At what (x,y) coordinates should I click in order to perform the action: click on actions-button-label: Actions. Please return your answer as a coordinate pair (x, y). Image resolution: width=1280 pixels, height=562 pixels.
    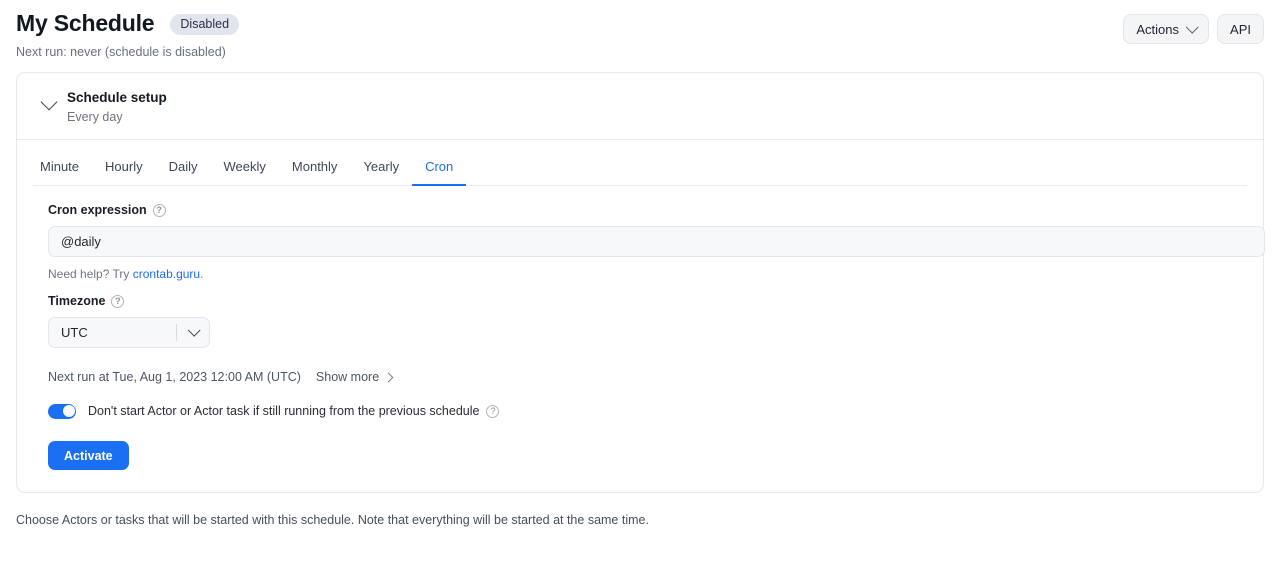
    Looking at the image, I should click on (1158, 29).